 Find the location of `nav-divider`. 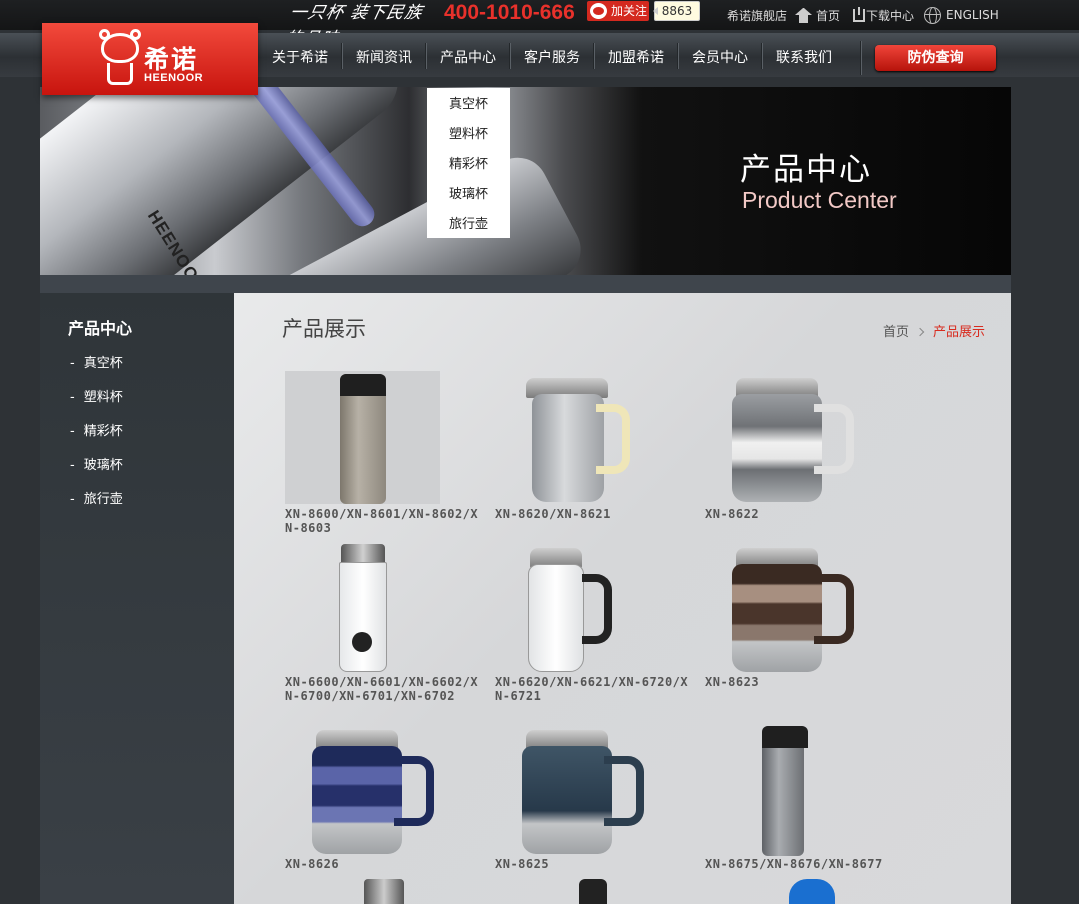

nav-divider is located at coordinates (860, 58).